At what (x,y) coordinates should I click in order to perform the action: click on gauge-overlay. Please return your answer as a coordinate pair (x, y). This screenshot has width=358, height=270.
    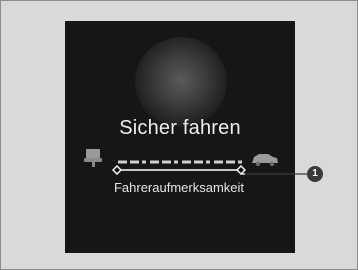
    Looking at the image, I should click on (203, 165).